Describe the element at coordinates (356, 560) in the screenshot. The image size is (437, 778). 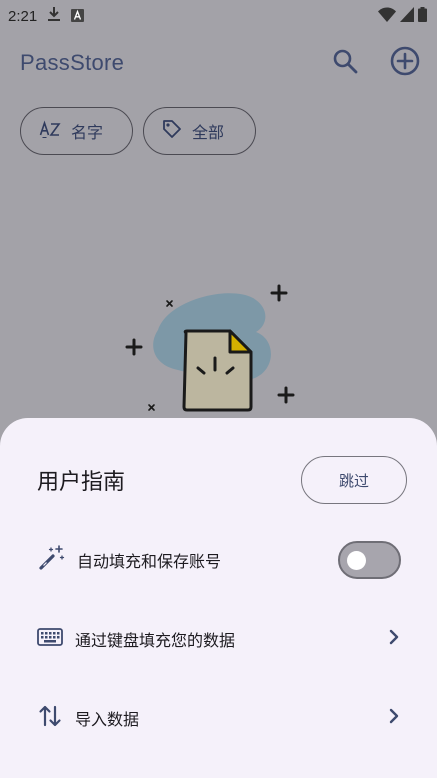
I see `switch-thumb` at that location.